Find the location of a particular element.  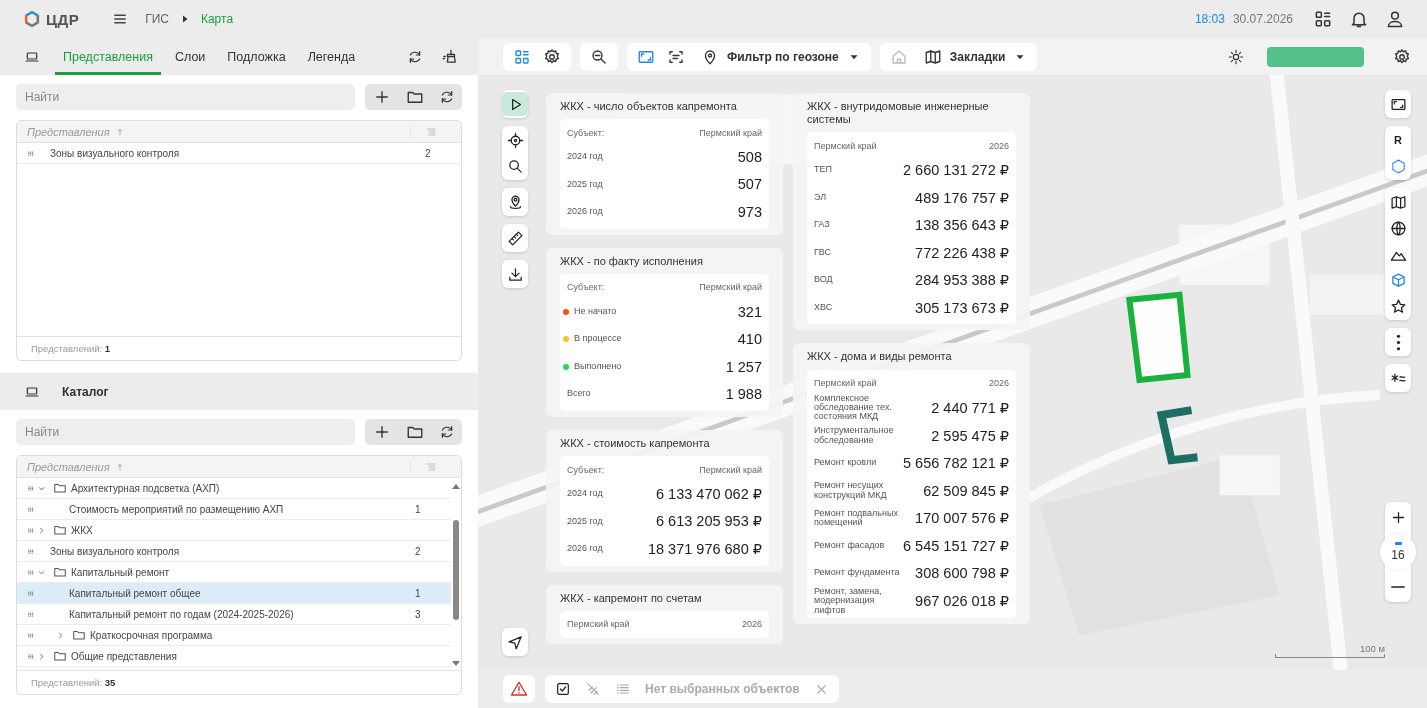

warning-icon is located at coordinates (519, 689).